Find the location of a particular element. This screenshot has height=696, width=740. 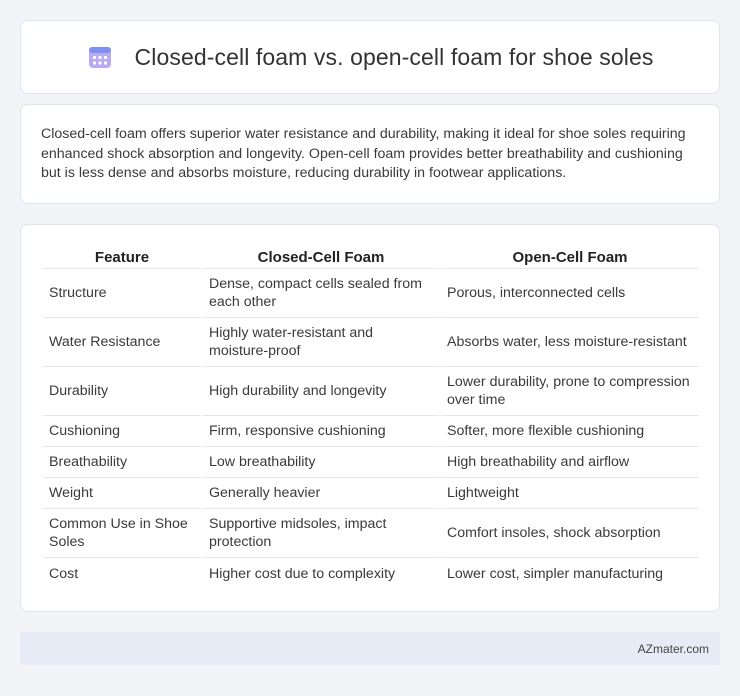

table-header-row: Feature Closed-Cell Foam Open-Cell Foam is located at coordinates (371, 257).